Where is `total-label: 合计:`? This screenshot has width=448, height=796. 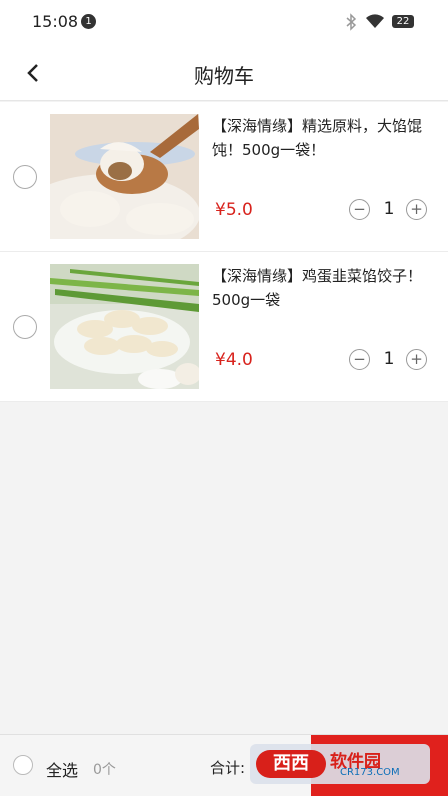 total-label: 合计: is located at coordinates (228, 768).